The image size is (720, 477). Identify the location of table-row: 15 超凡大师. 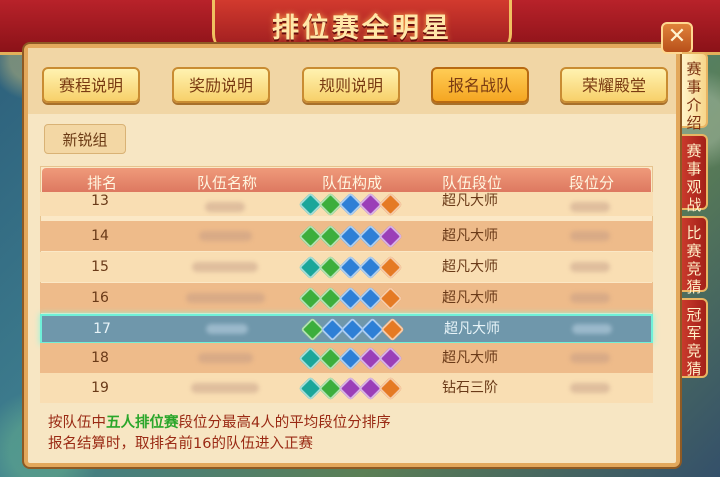
(346, 267).